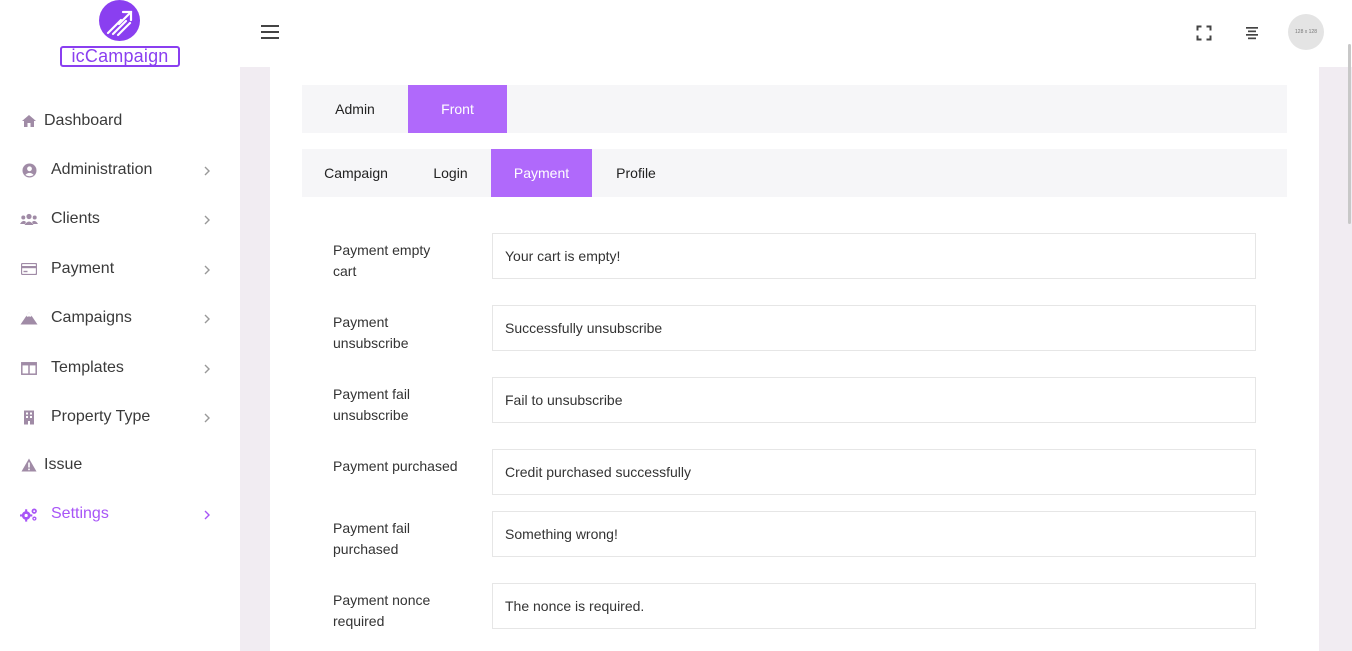  What do you see at coordinates (636, 173) in the screenshot?
I see `tab-profile: Profile` at bounding box center [636, 173].